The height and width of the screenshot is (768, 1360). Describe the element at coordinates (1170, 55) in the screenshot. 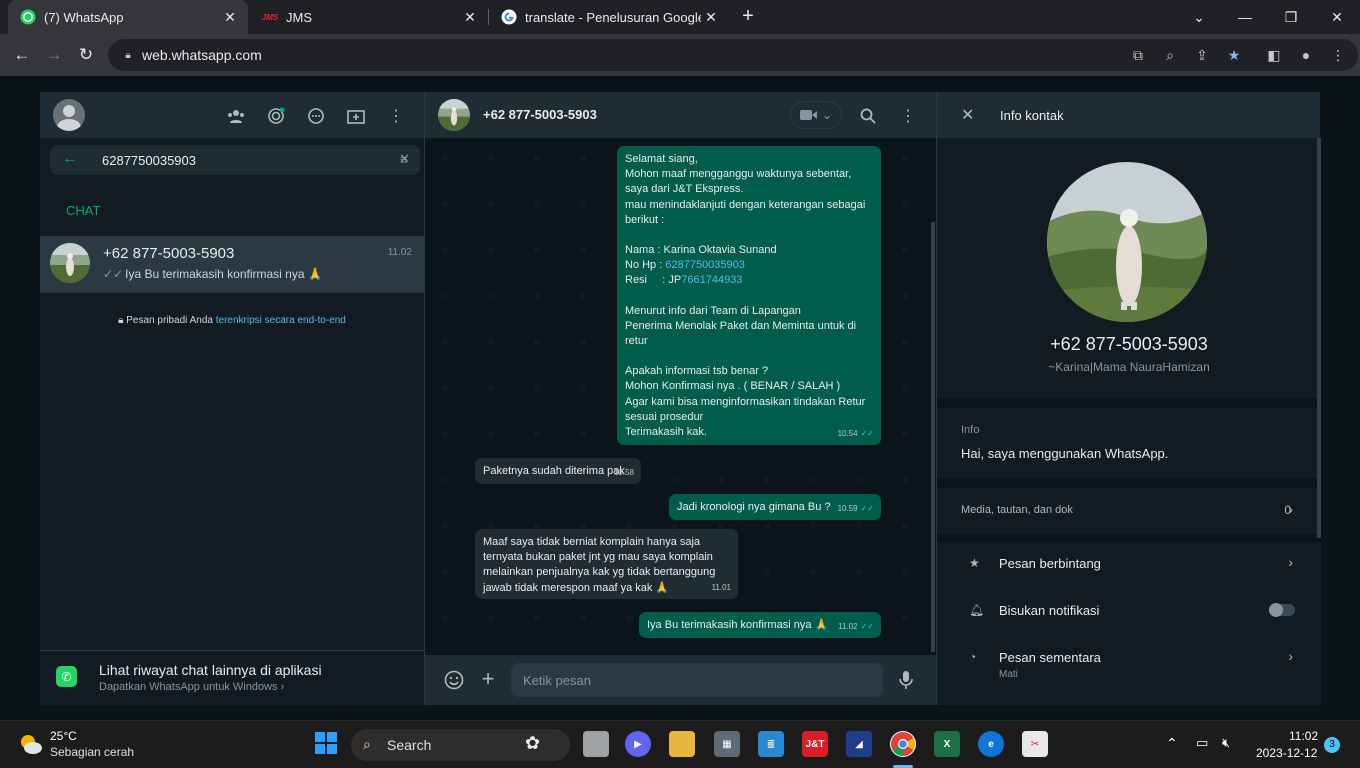

I see `zoom-icon: ⌕` at that location.